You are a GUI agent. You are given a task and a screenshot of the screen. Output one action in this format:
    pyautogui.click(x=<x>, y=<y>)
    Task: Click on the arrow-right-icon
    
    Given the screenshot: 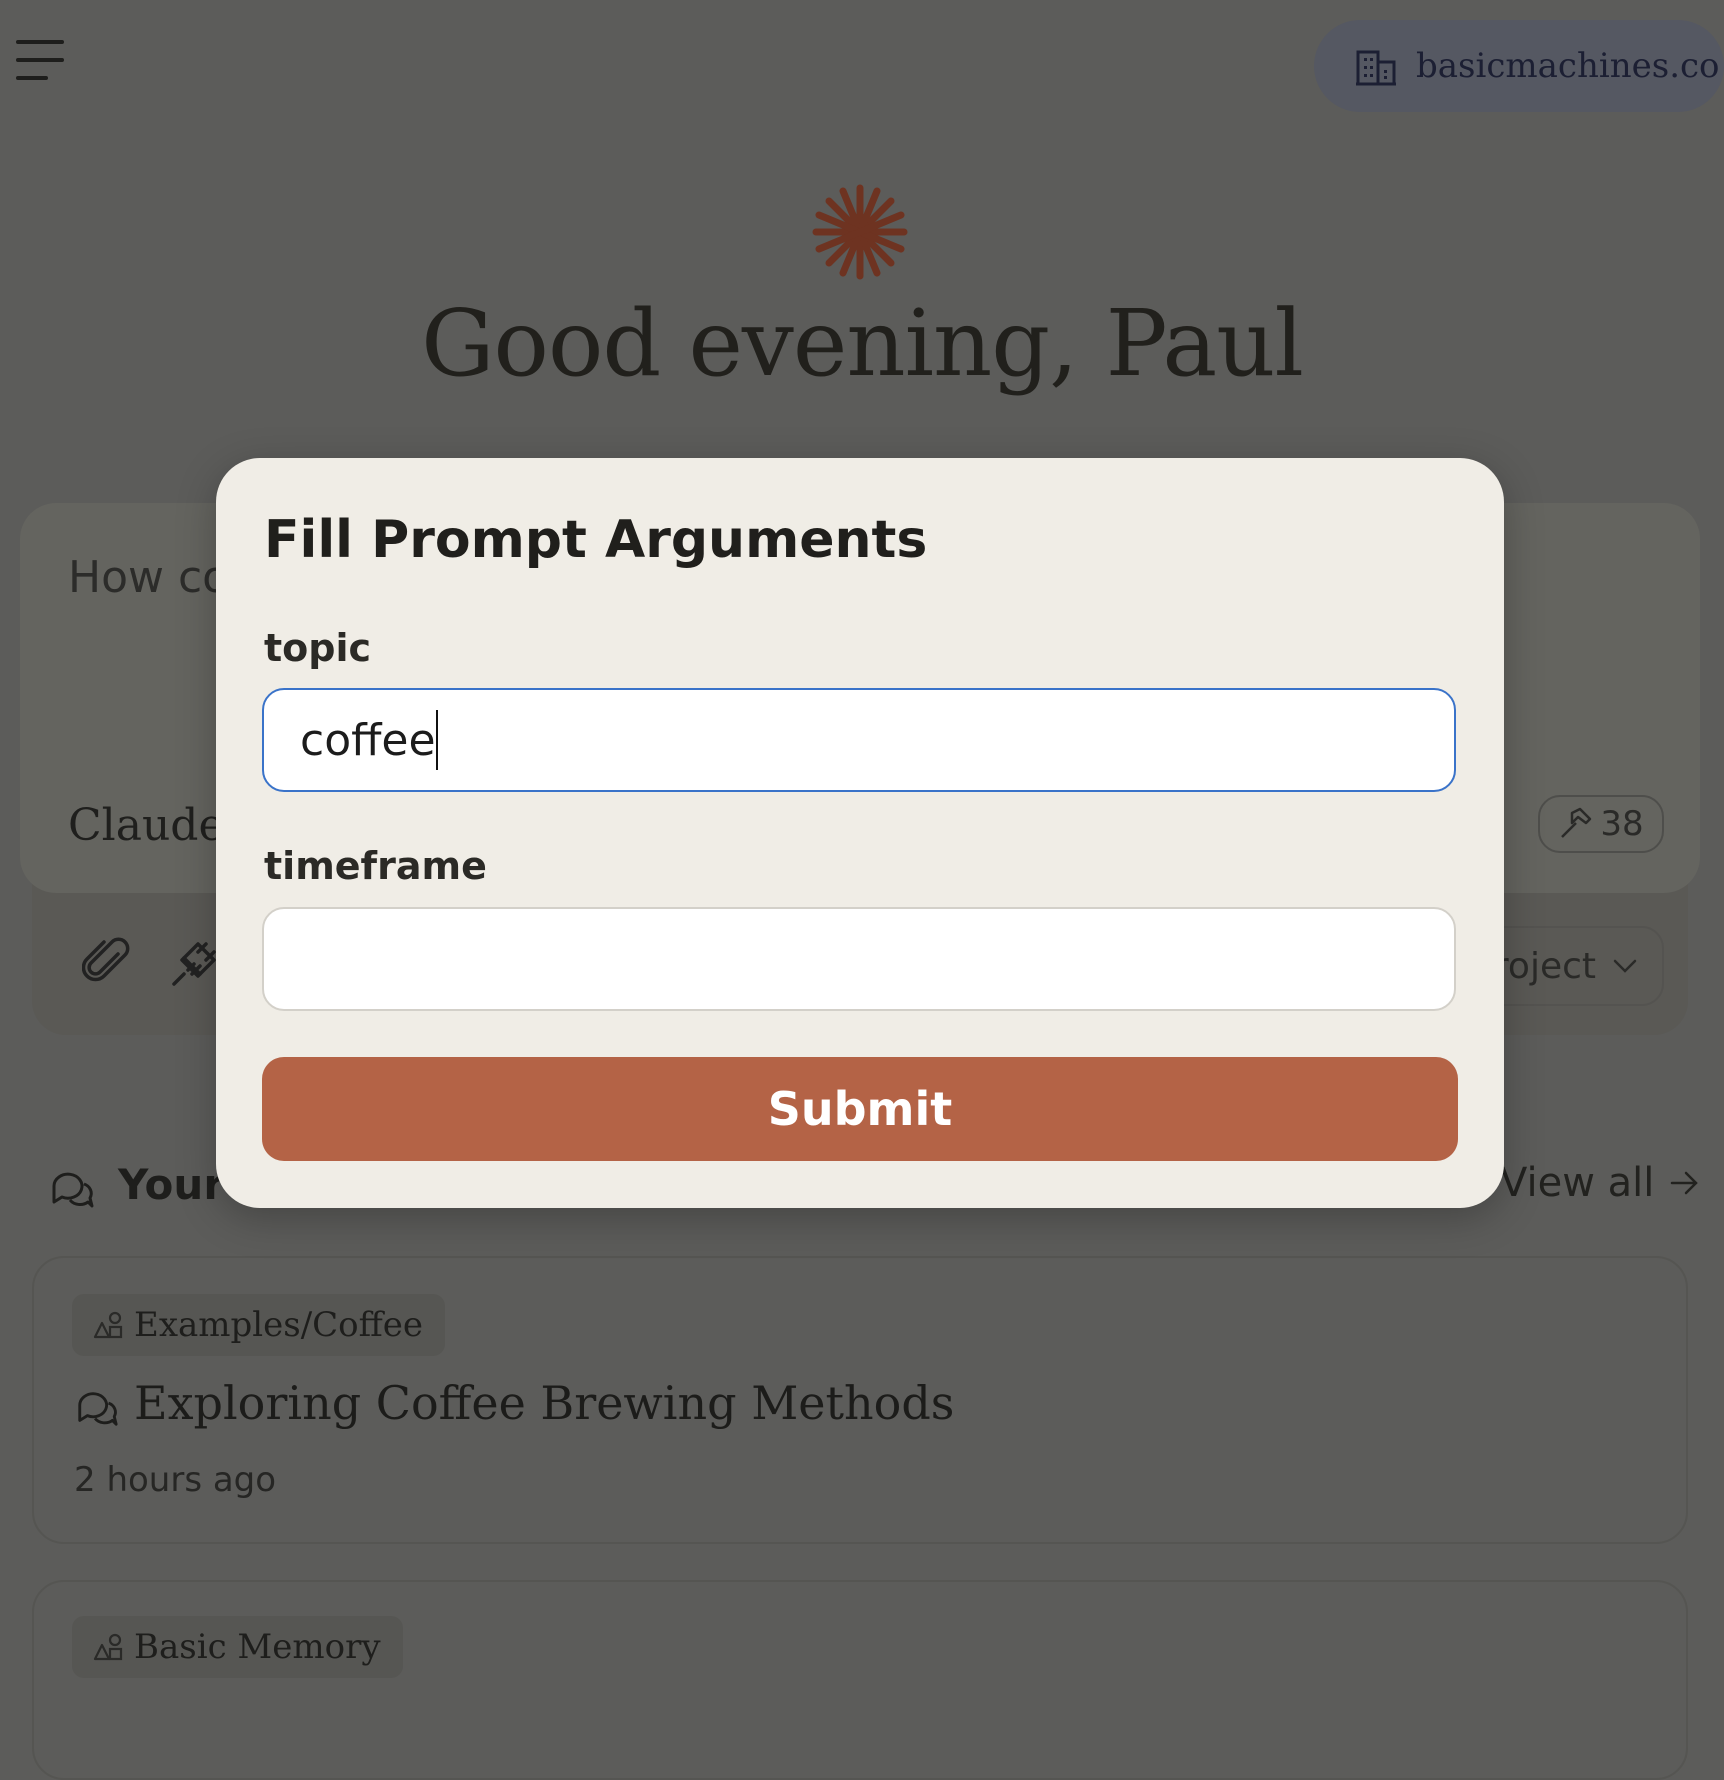 What is the action you would take?
    pyautogui.click(x=1685, y=1183)
    